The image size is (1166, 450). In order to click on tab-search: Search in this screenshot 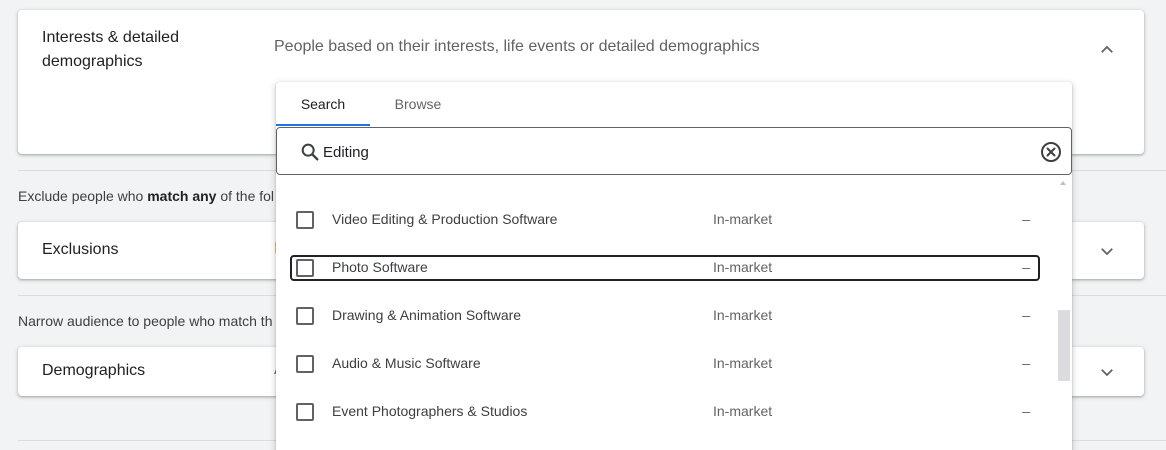, I will do `click(323, 104)`.